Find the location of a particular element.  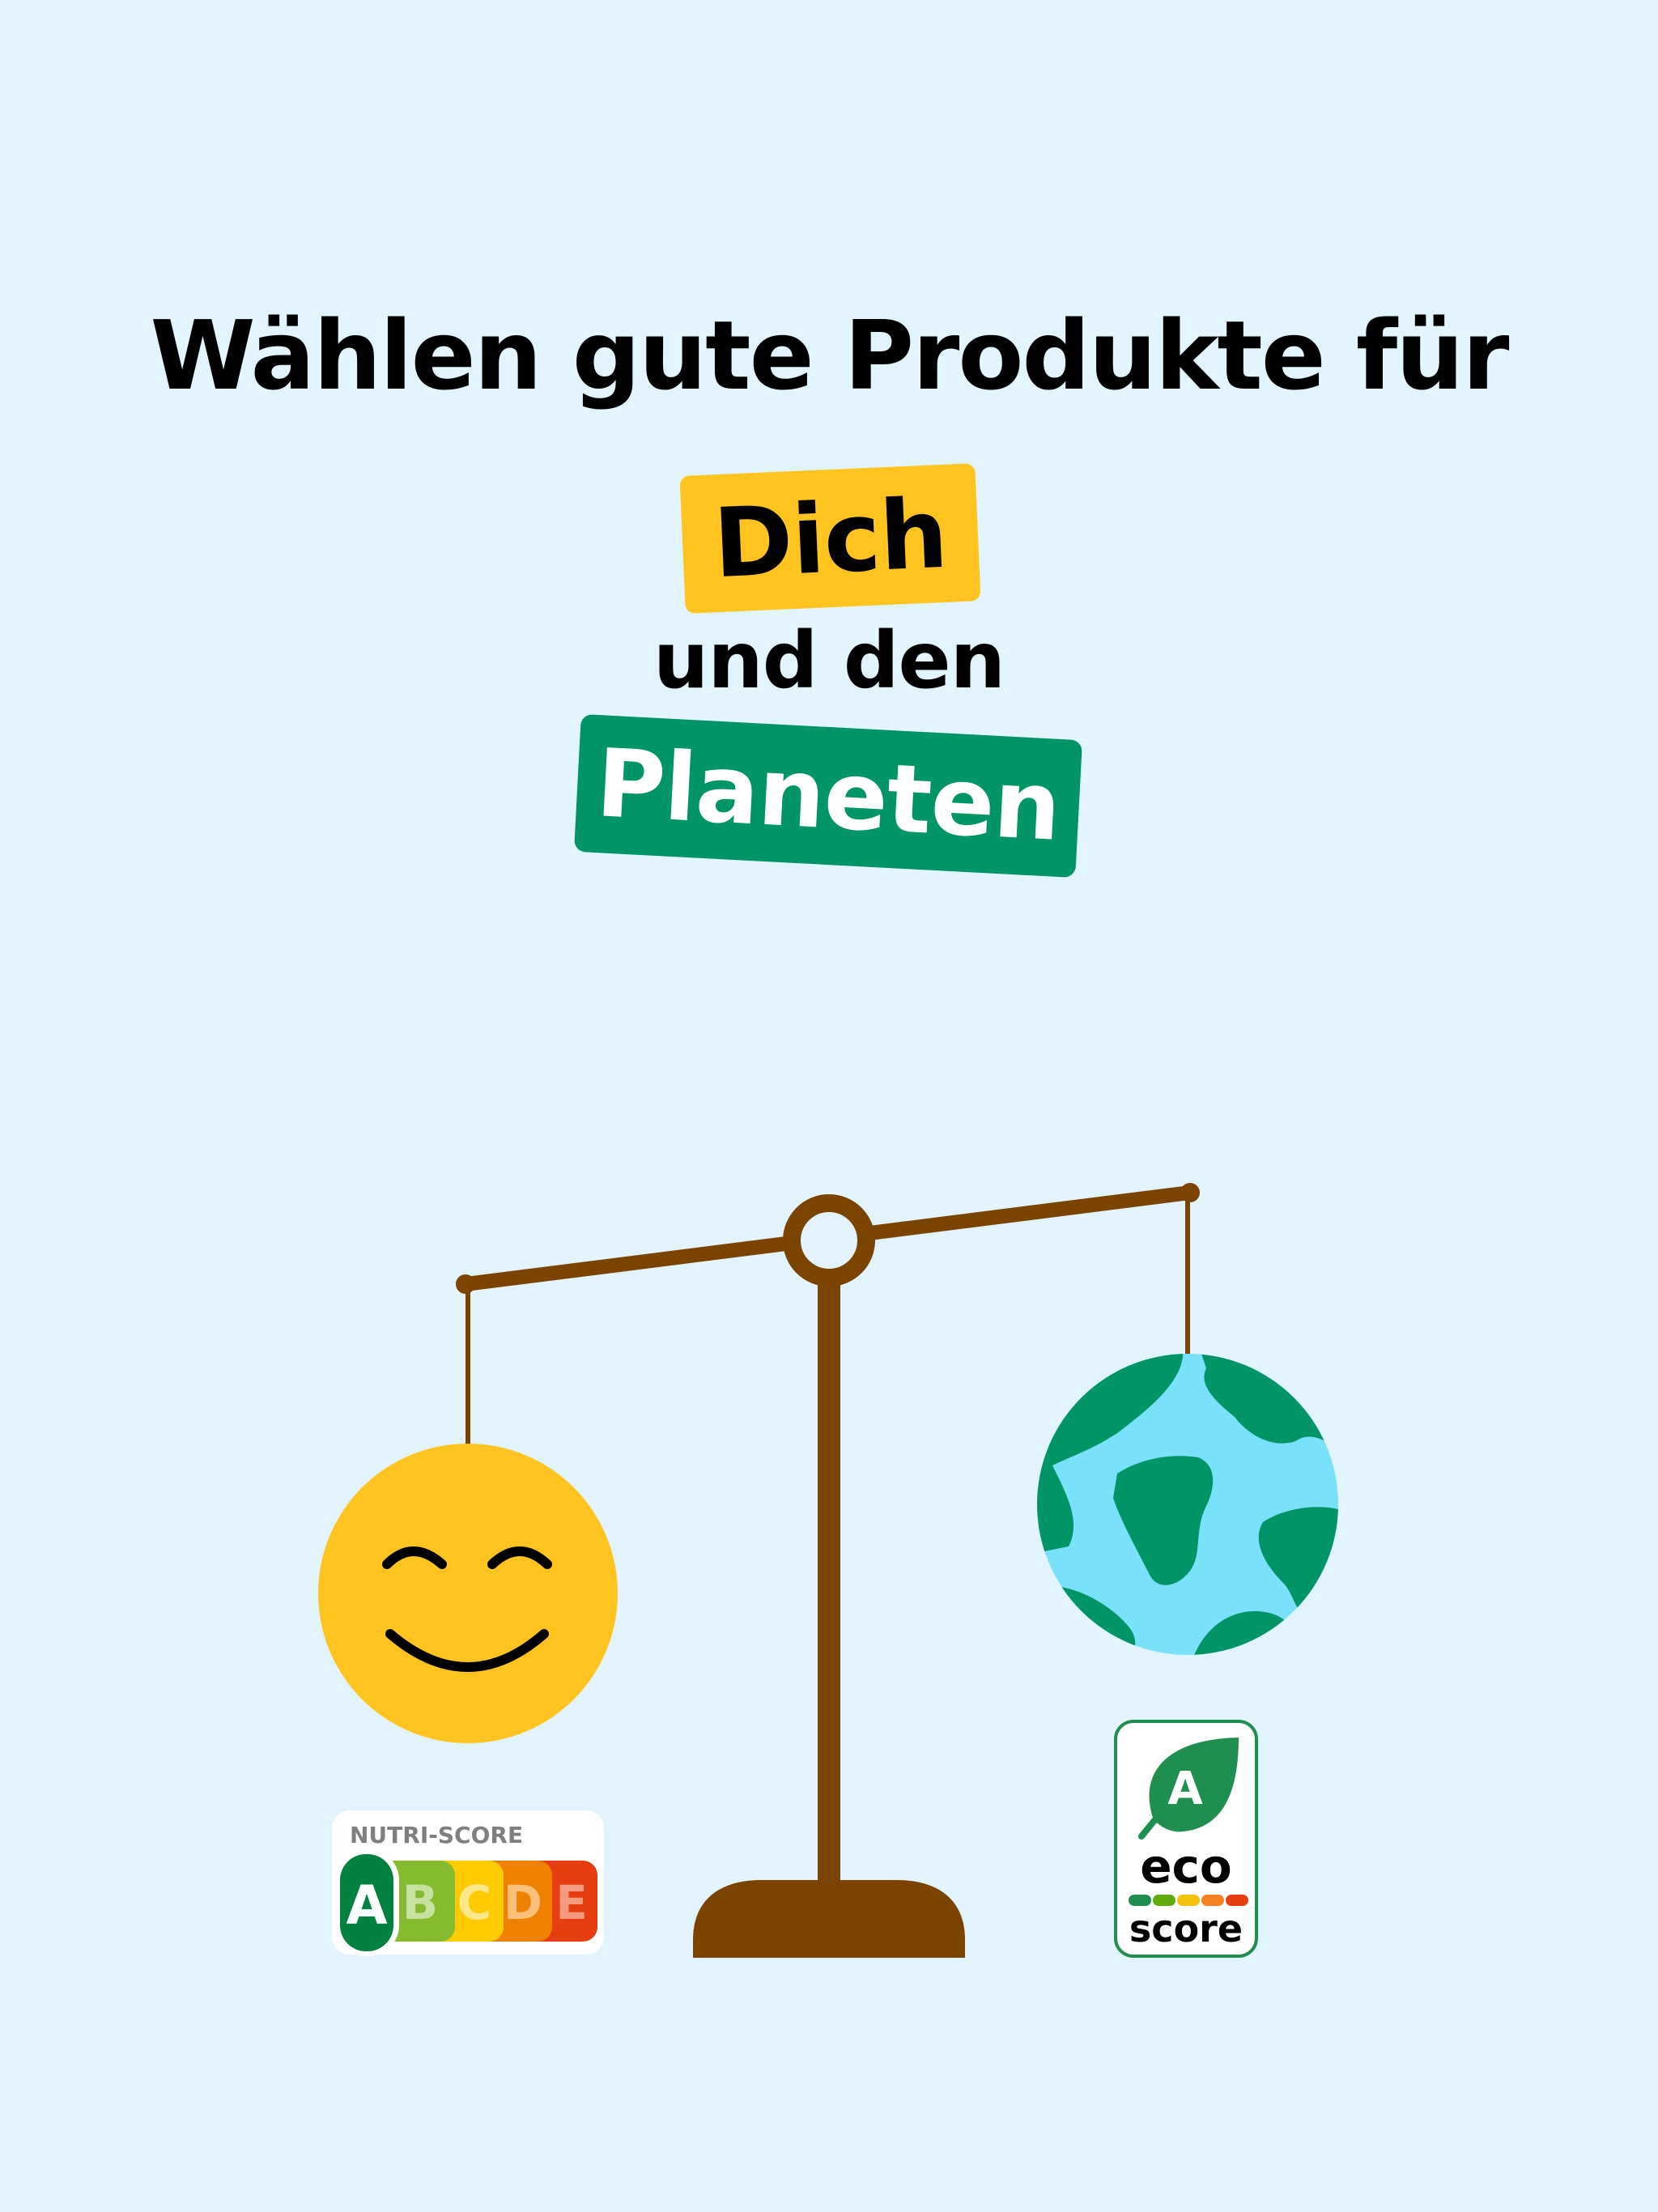

nutri-grade-b: B is located at coordinates (420, 1903).